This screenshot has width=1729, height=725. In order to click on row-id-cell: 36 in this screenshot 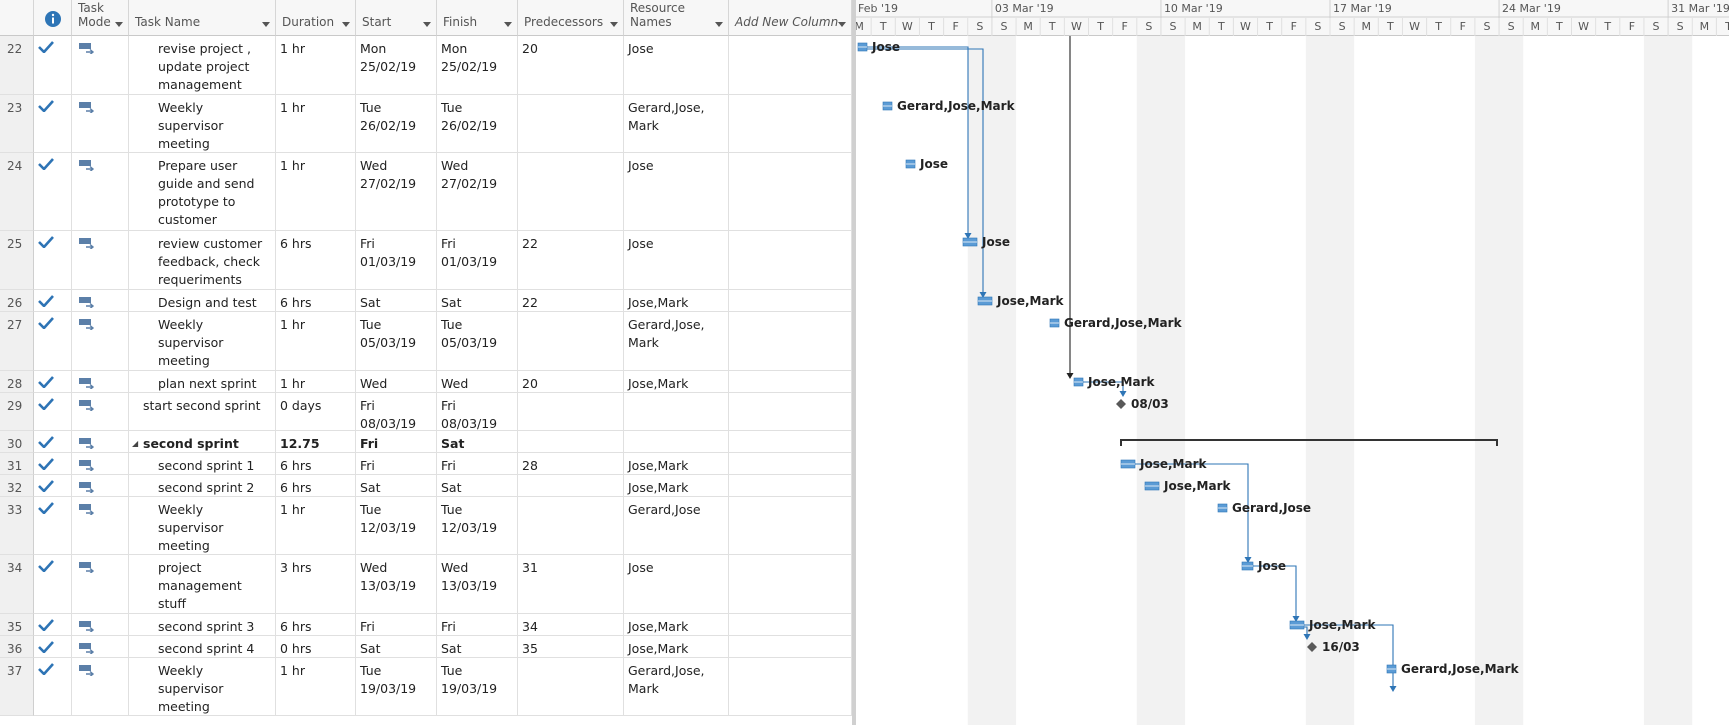, I will do `click(17, 647)`.